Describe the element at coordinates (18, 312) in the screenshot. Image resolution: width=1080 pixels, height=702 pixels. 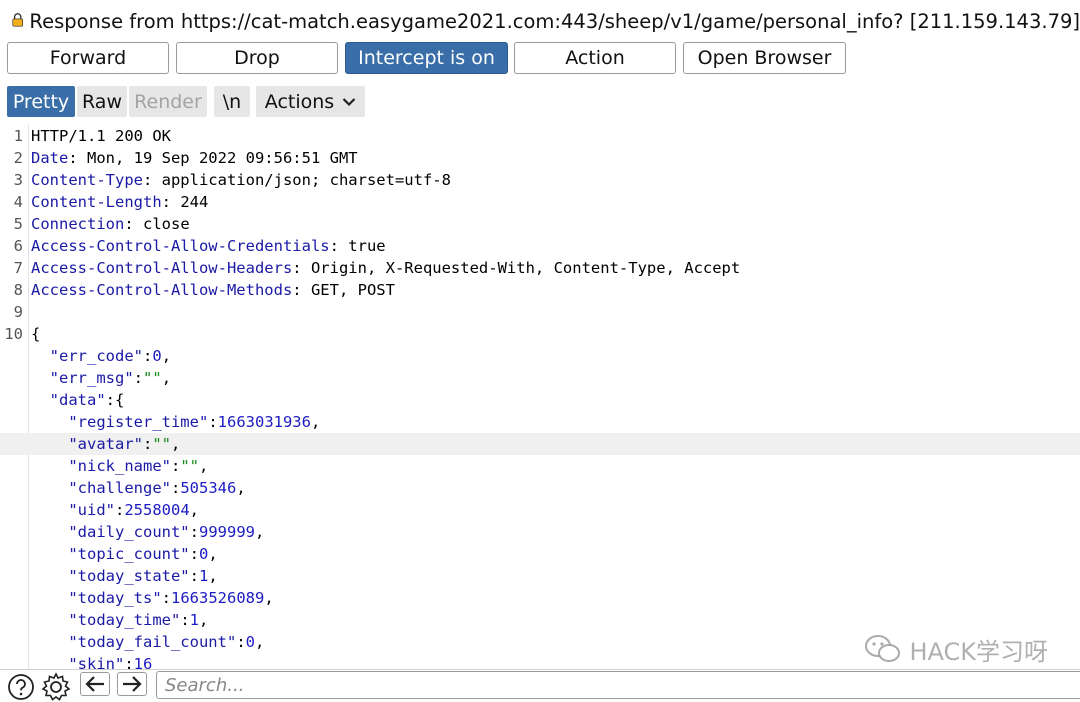
I see `line-number: 9` at that location.